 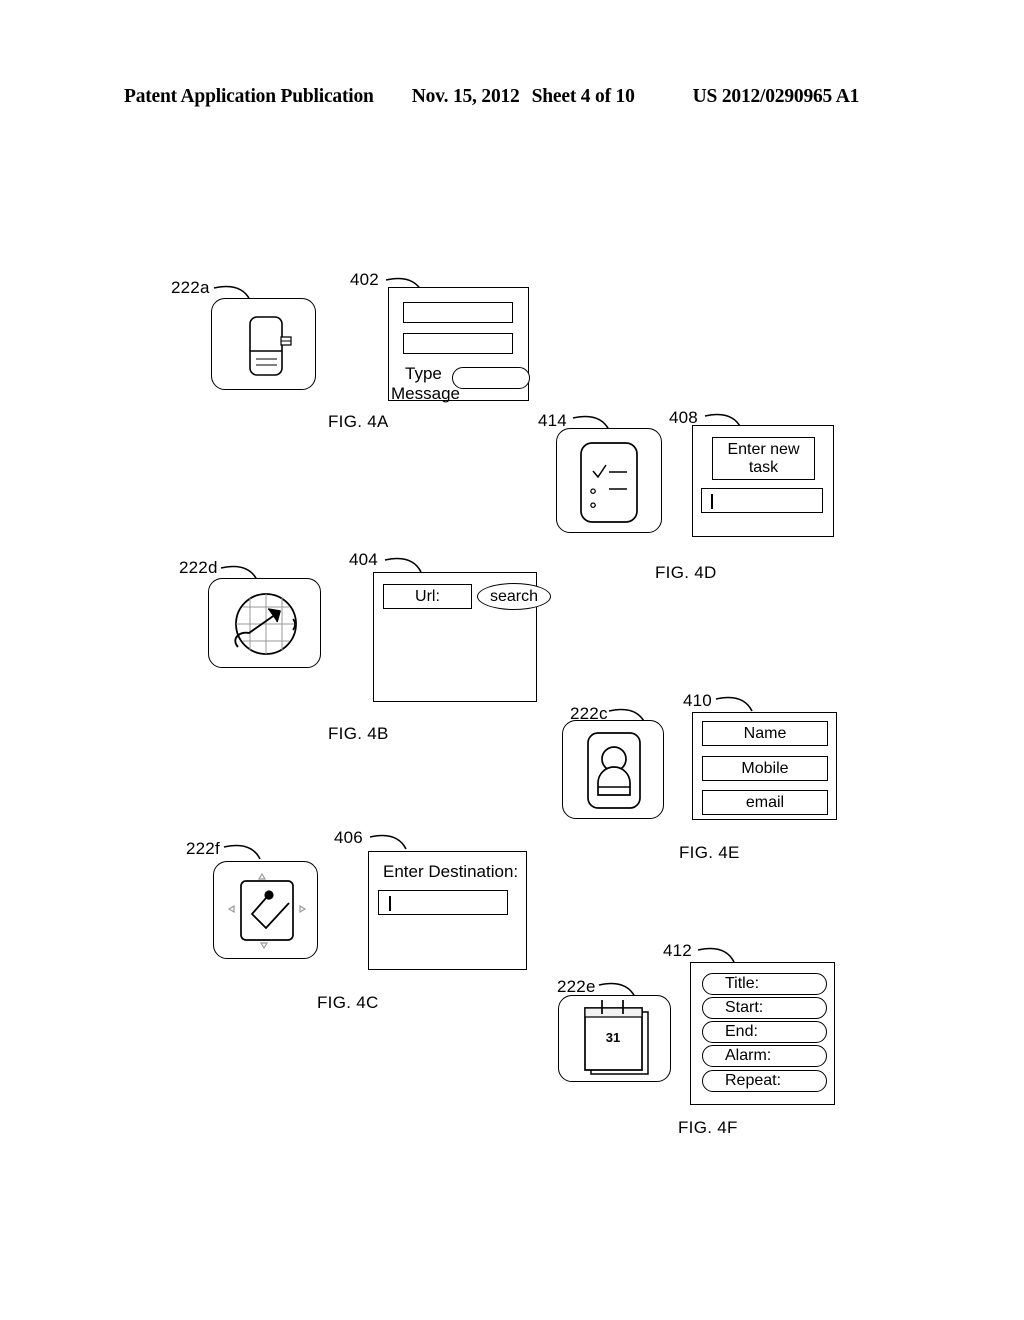 I want to click on event-field-end: End:, so click(x=764, y=1032).